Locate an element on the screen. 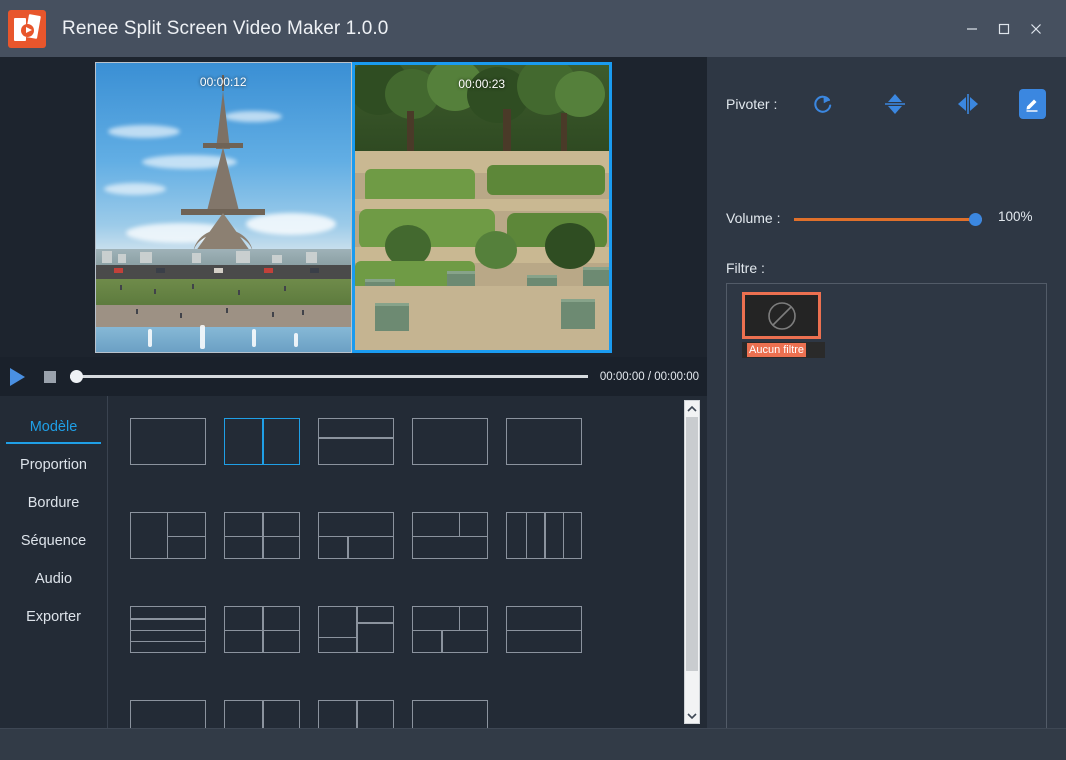 The height and width of the screenshot is (760, 1066). template-scrollbar is located at coordinates (692, 562).